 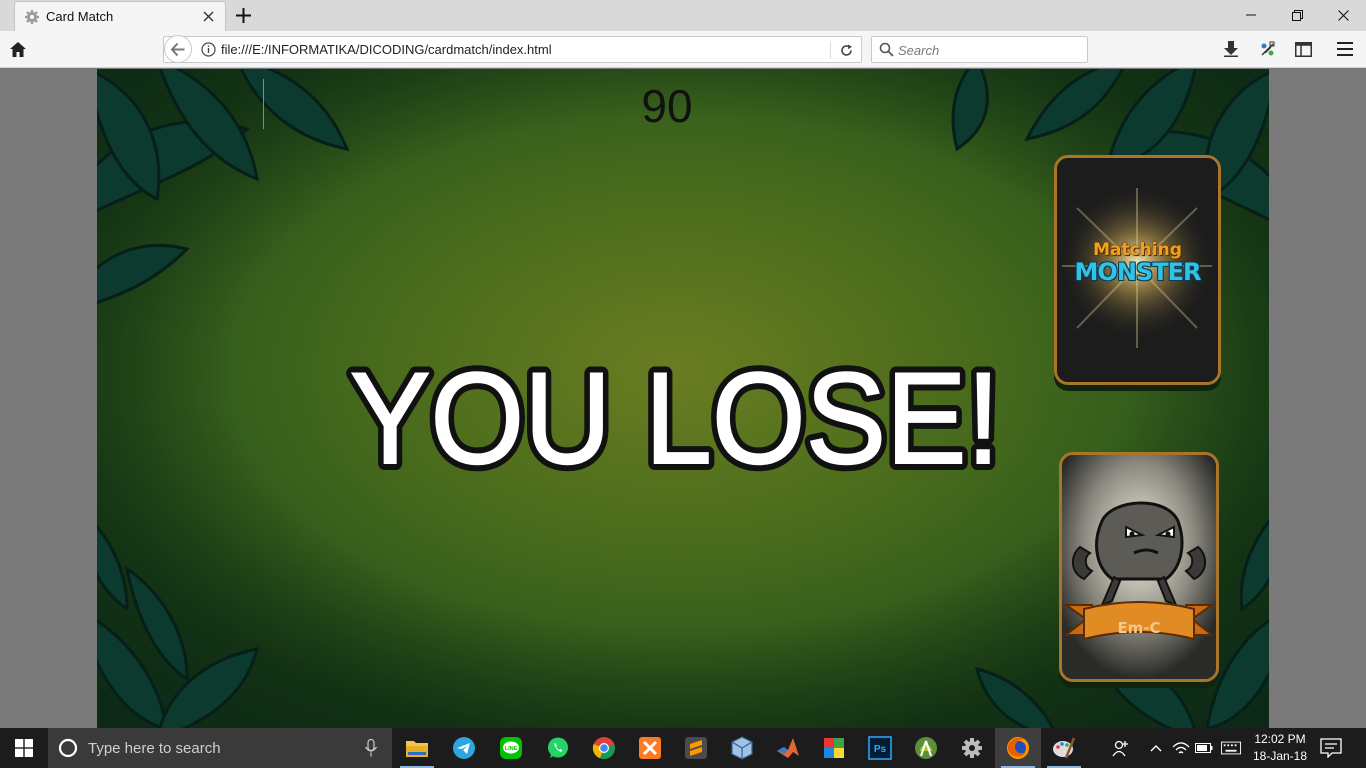 What do you see at coordinates (1343, 15) in the screenshot?
I see `close-window-icon` at bounding box center [1343, 15].